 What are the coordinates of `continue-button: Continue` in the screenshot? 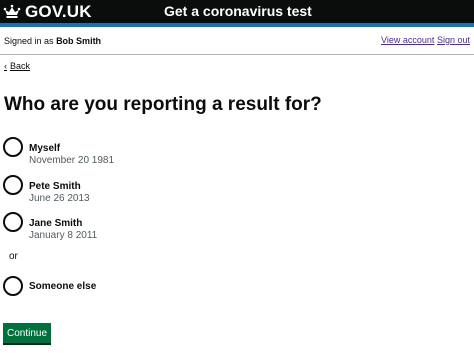 It's located at (27, 333).